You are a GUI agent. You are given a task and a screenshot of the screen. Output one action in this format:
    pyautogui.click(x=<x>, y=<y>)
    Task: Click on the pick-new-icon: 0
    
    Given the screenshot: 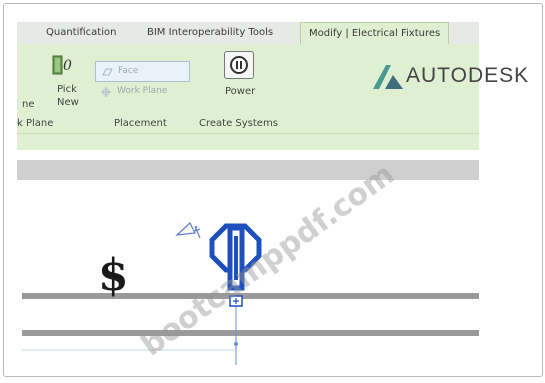 What is the action you would take?
    pyautogui.click(x=63, y=65)
    